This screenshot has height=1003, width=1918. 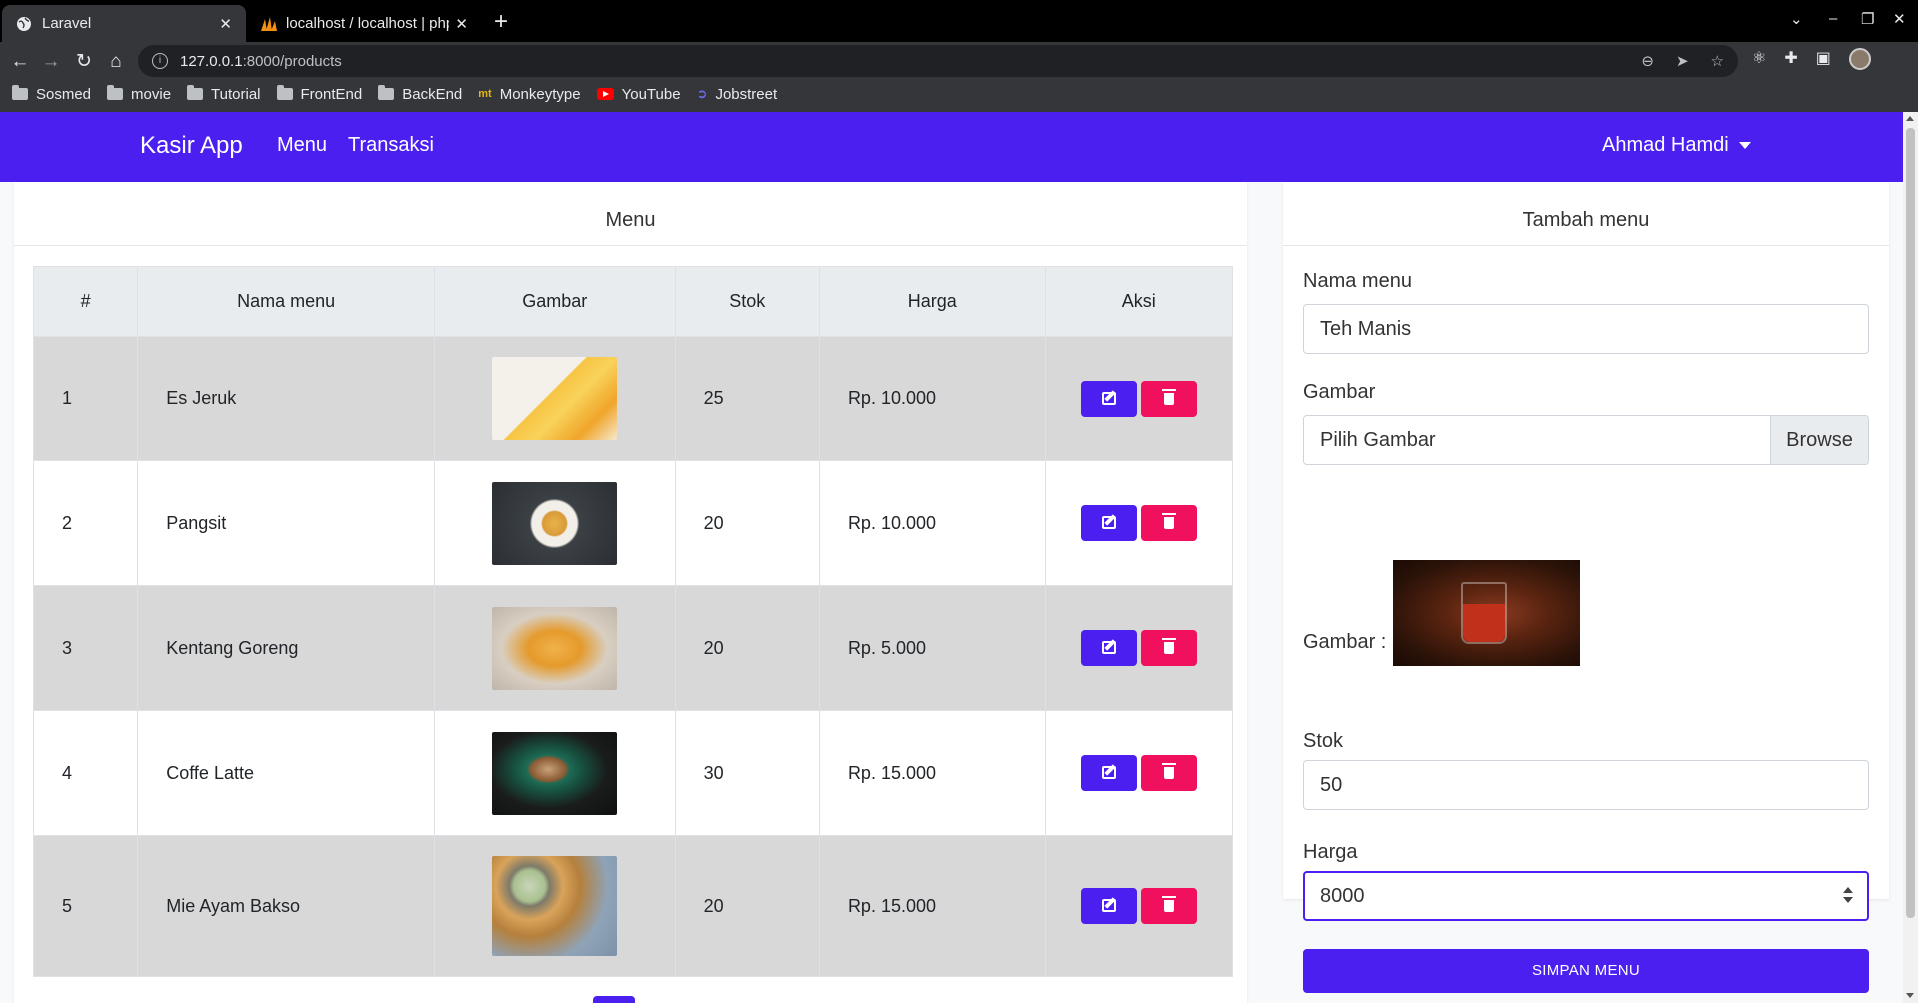 What do you see at coordinates (1345, 642) in the screenshot?
I see `gambar-preview-label: Gambar :` at bounding box center [1345, 642].